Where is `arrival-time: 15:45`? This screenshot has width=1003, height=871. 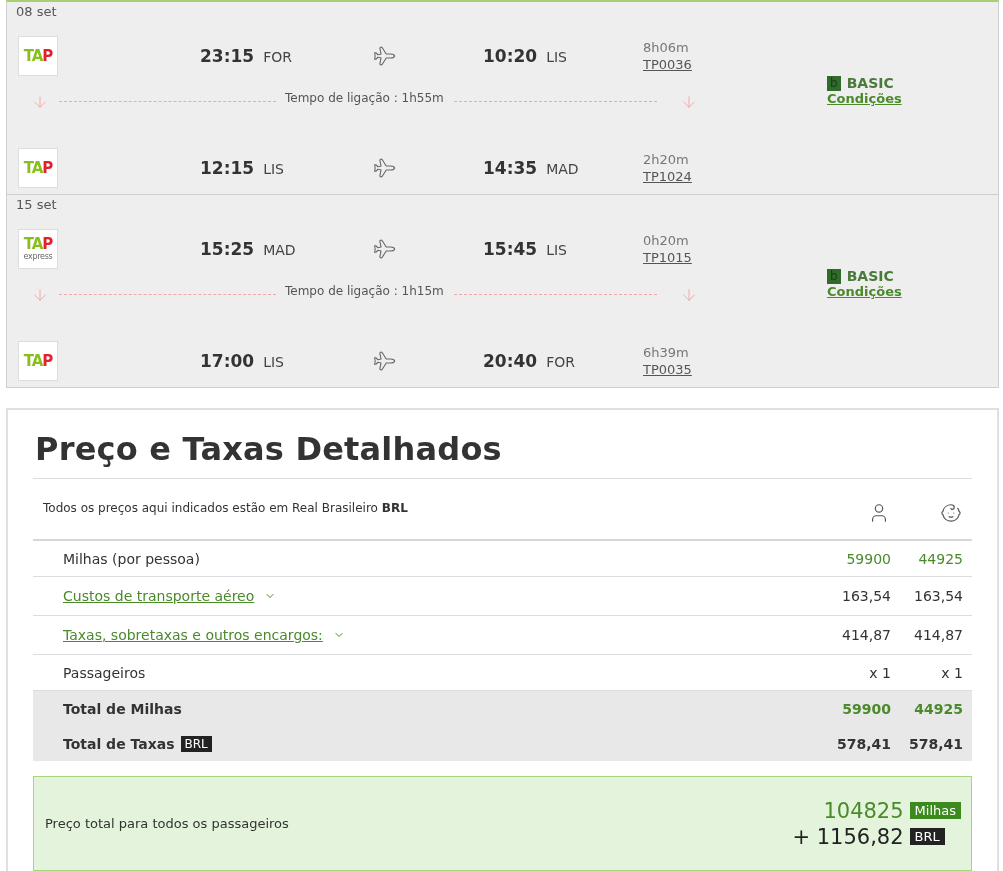 arrival-time: 15:45 is located at coordinates (510, 249).